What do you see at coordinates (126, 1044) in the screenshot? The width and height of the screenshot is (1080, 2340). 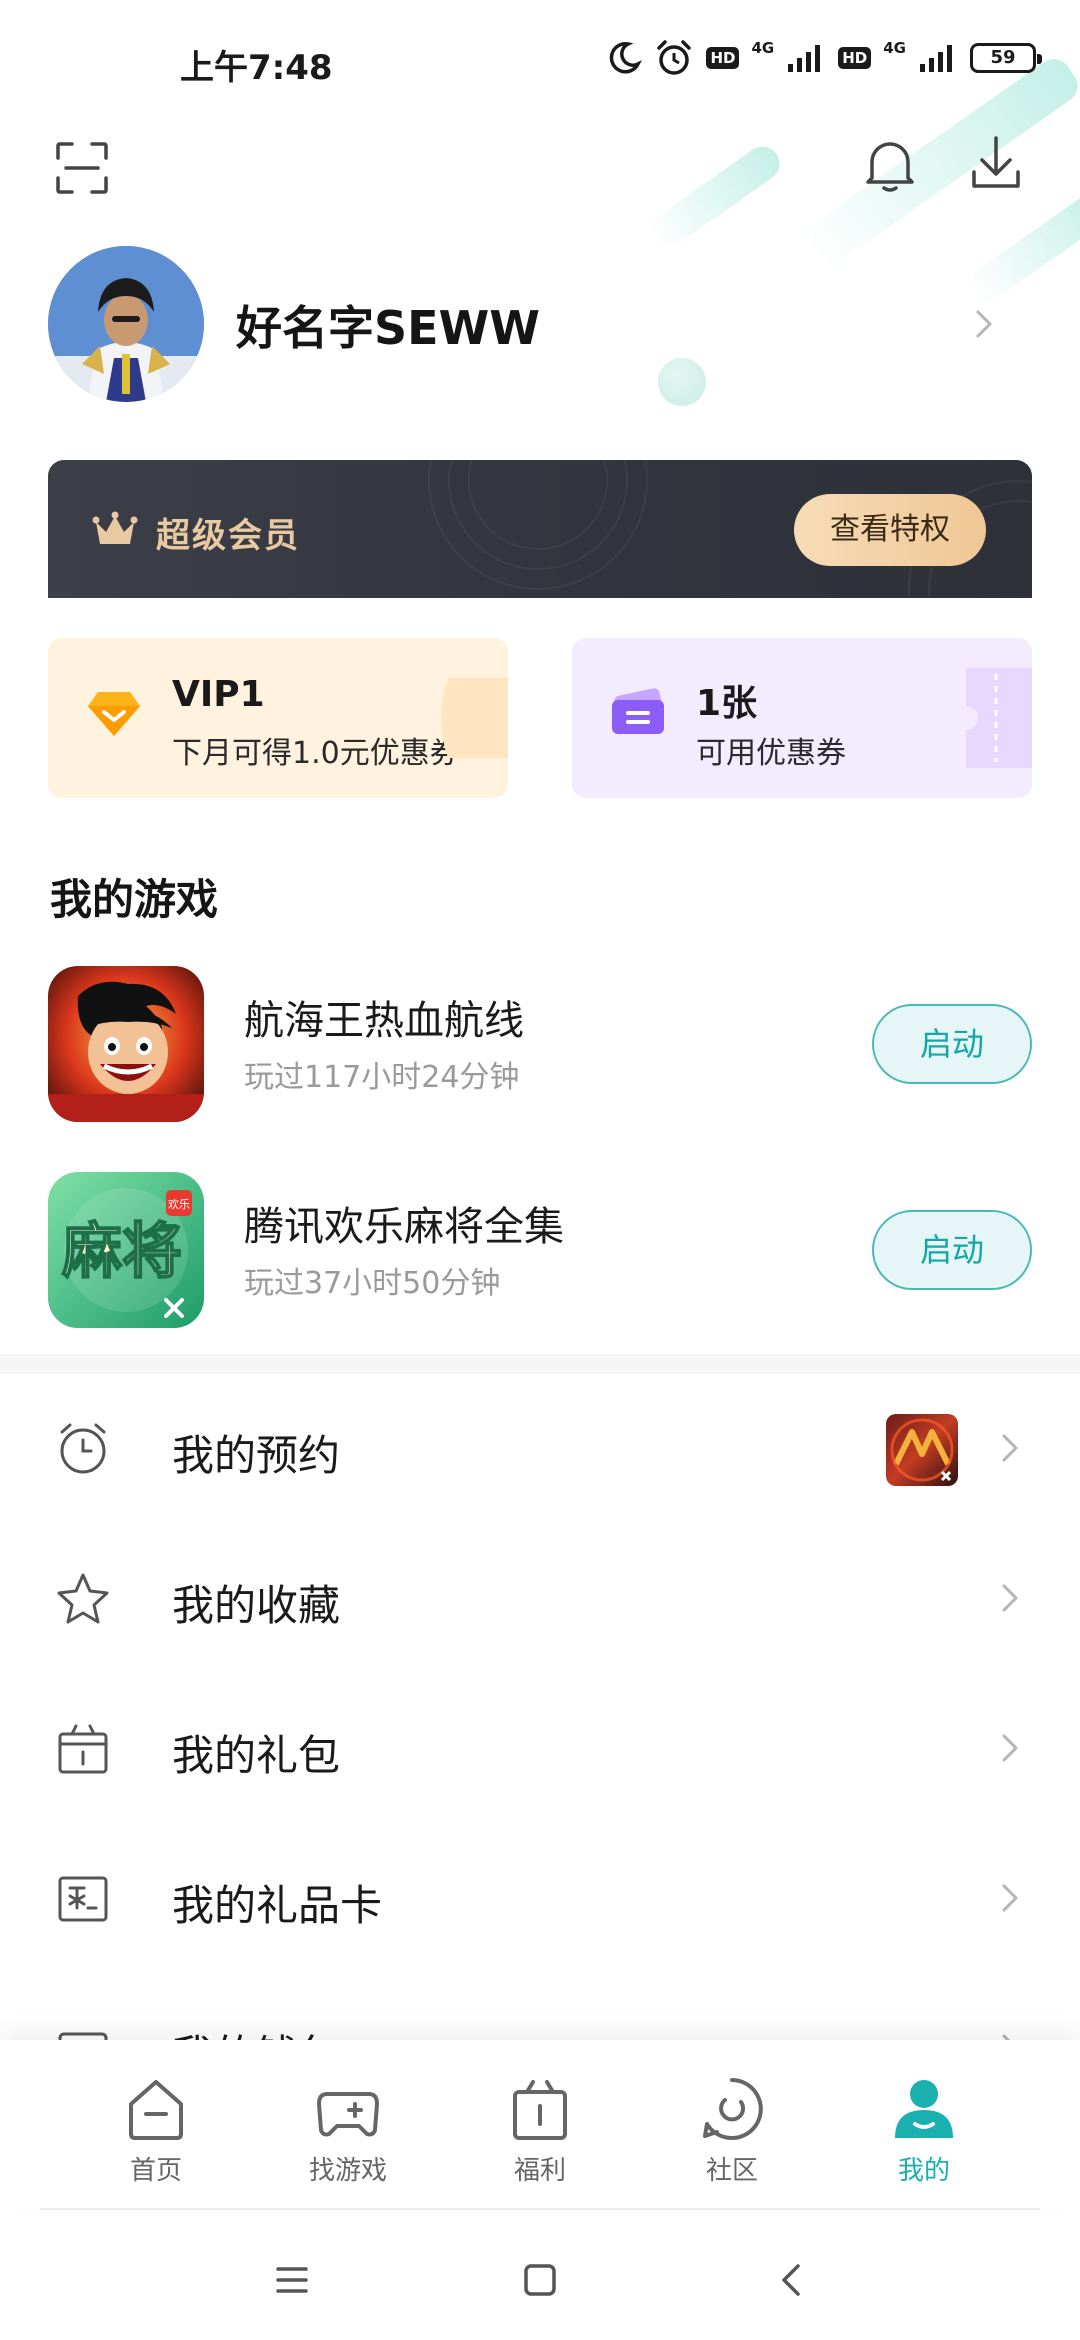 I see `one-piece-game-icon` at bounding box center [126, 1044].